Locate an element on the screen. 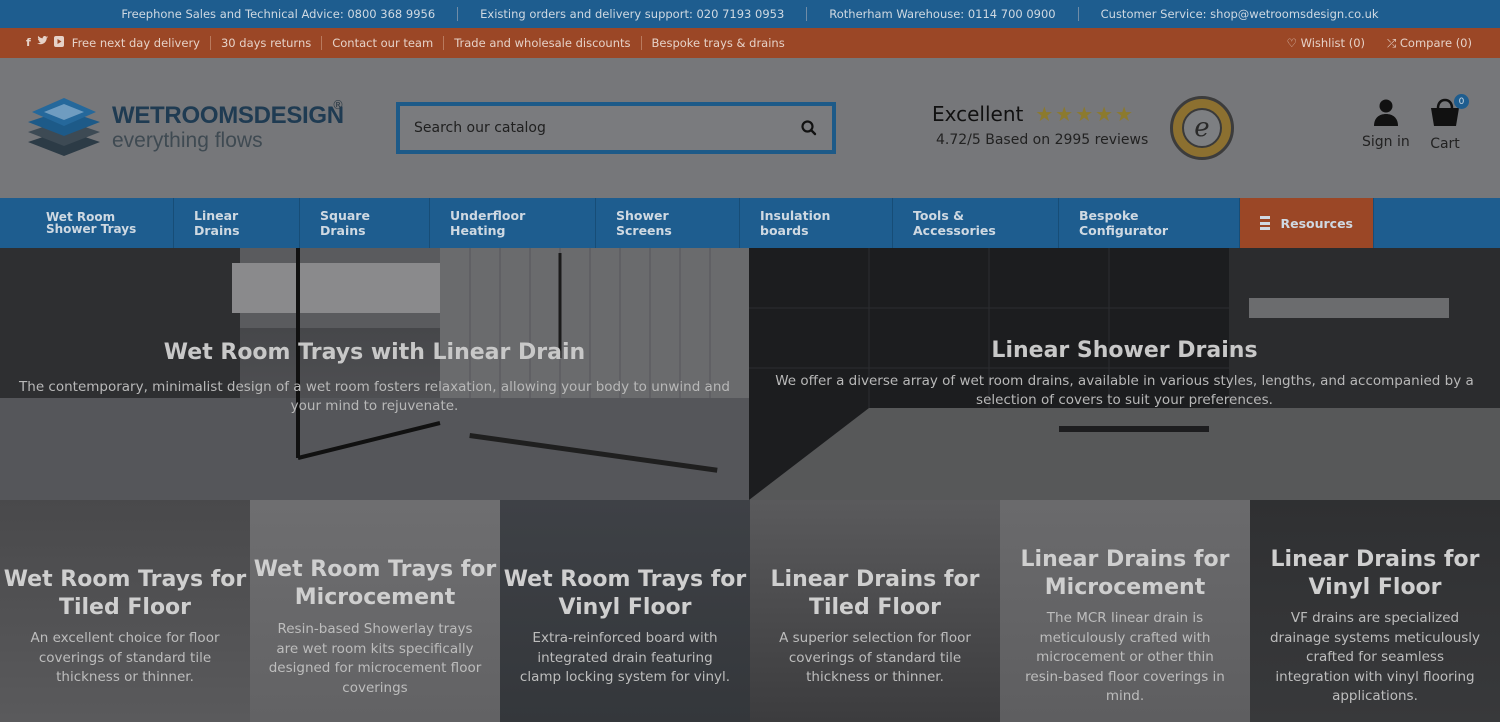  nav-first-line2: Shower Trays is located at coordinates (91, 229).